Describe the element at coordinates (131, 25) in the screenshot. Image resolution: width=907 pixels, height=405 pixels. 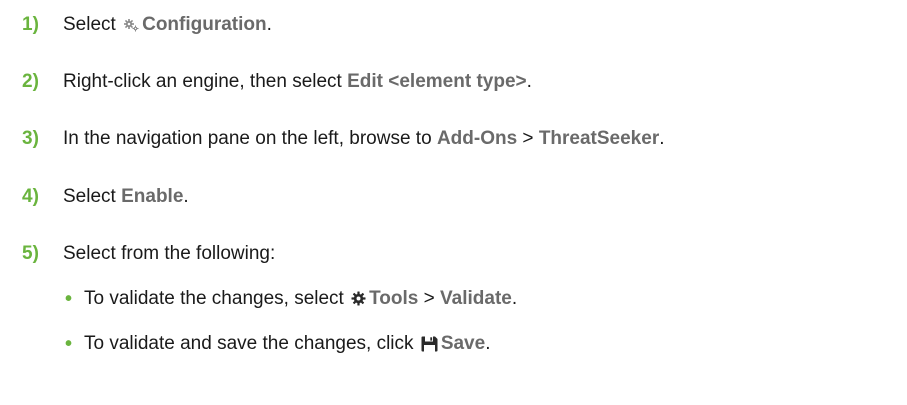
I see `gears-icon` at that location.